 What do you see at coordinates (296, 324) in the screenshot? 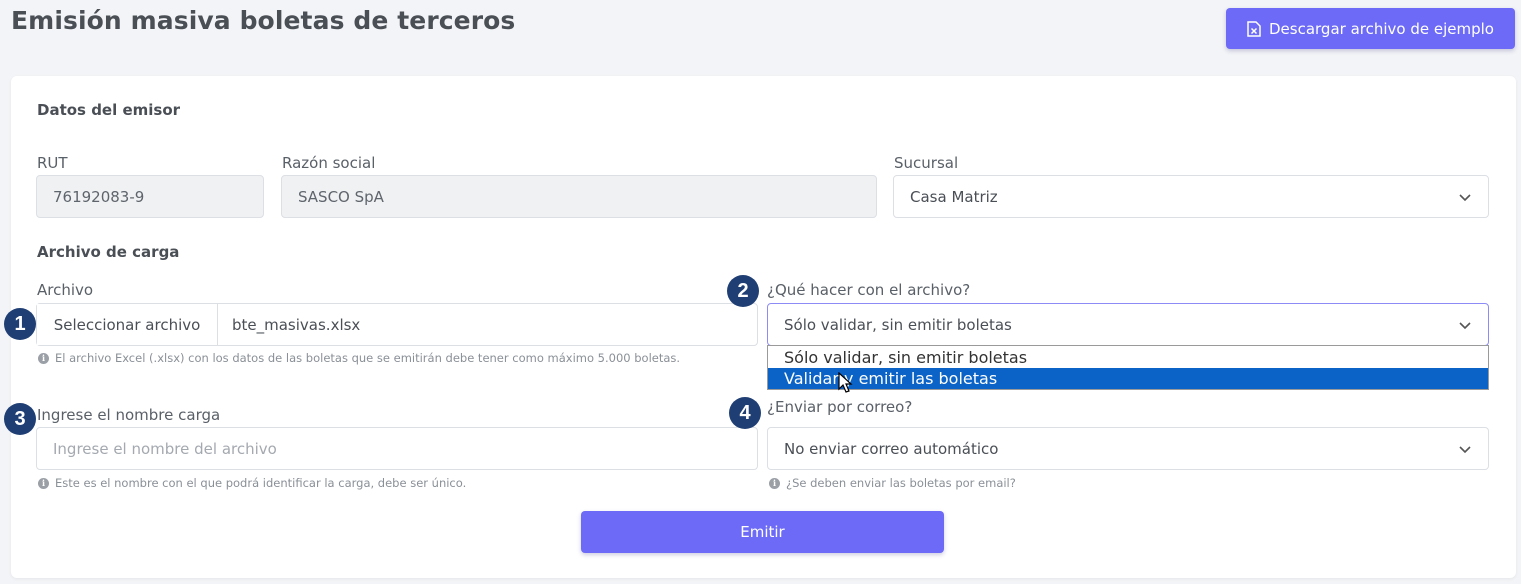
I see `file-name-display: bte_masivas.xlsx` at bounding box center [296, 324].